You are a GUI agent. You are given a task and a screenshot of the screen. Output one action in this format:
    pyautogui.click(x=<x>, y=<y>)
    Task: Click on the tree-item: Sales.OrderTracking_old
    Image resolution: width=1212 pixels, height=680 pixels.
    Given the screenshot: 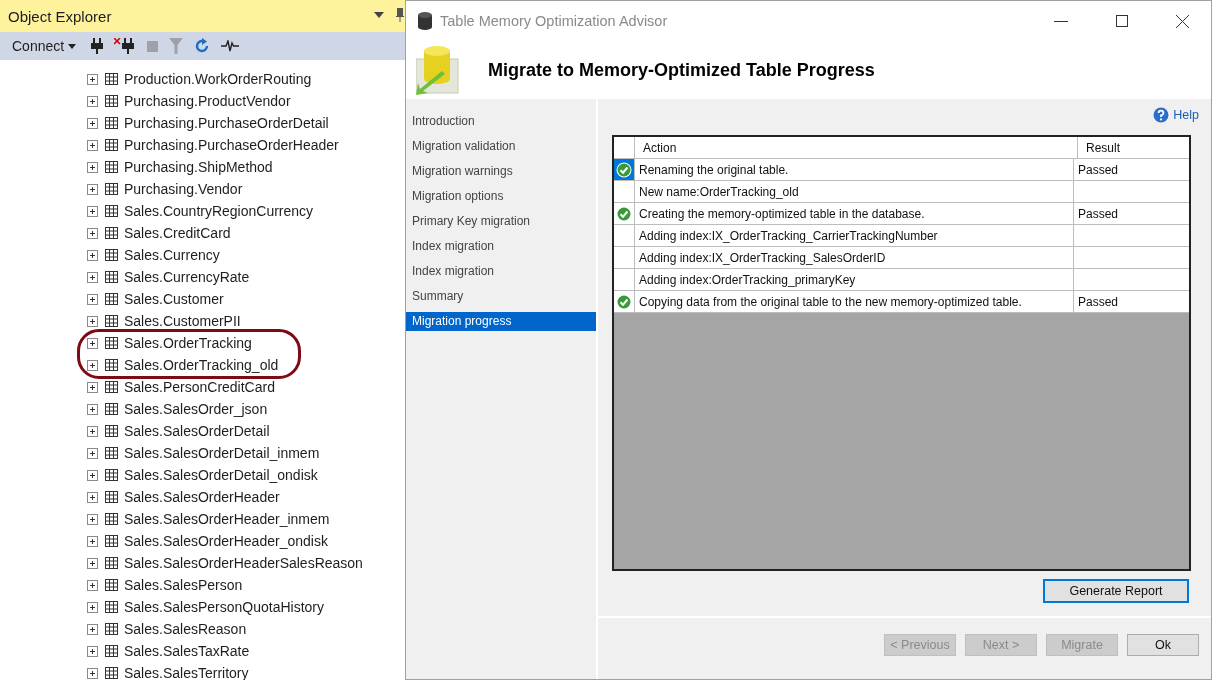 What is the action you would take?
    pyautogui.click(x=201, y=365)
    